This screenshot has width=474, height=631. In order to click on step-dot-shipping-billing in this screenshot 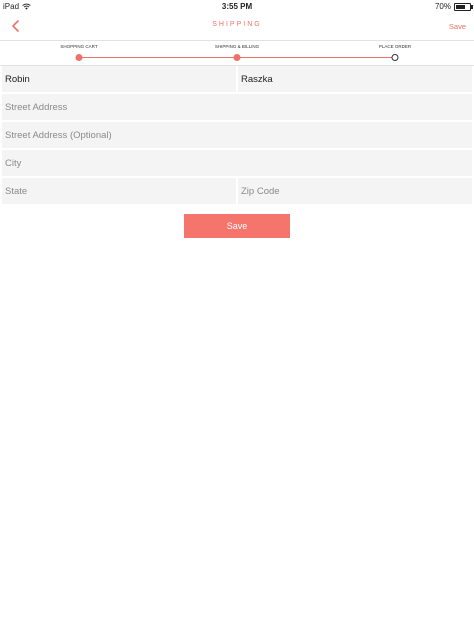, I will do `click(237, 57)`.